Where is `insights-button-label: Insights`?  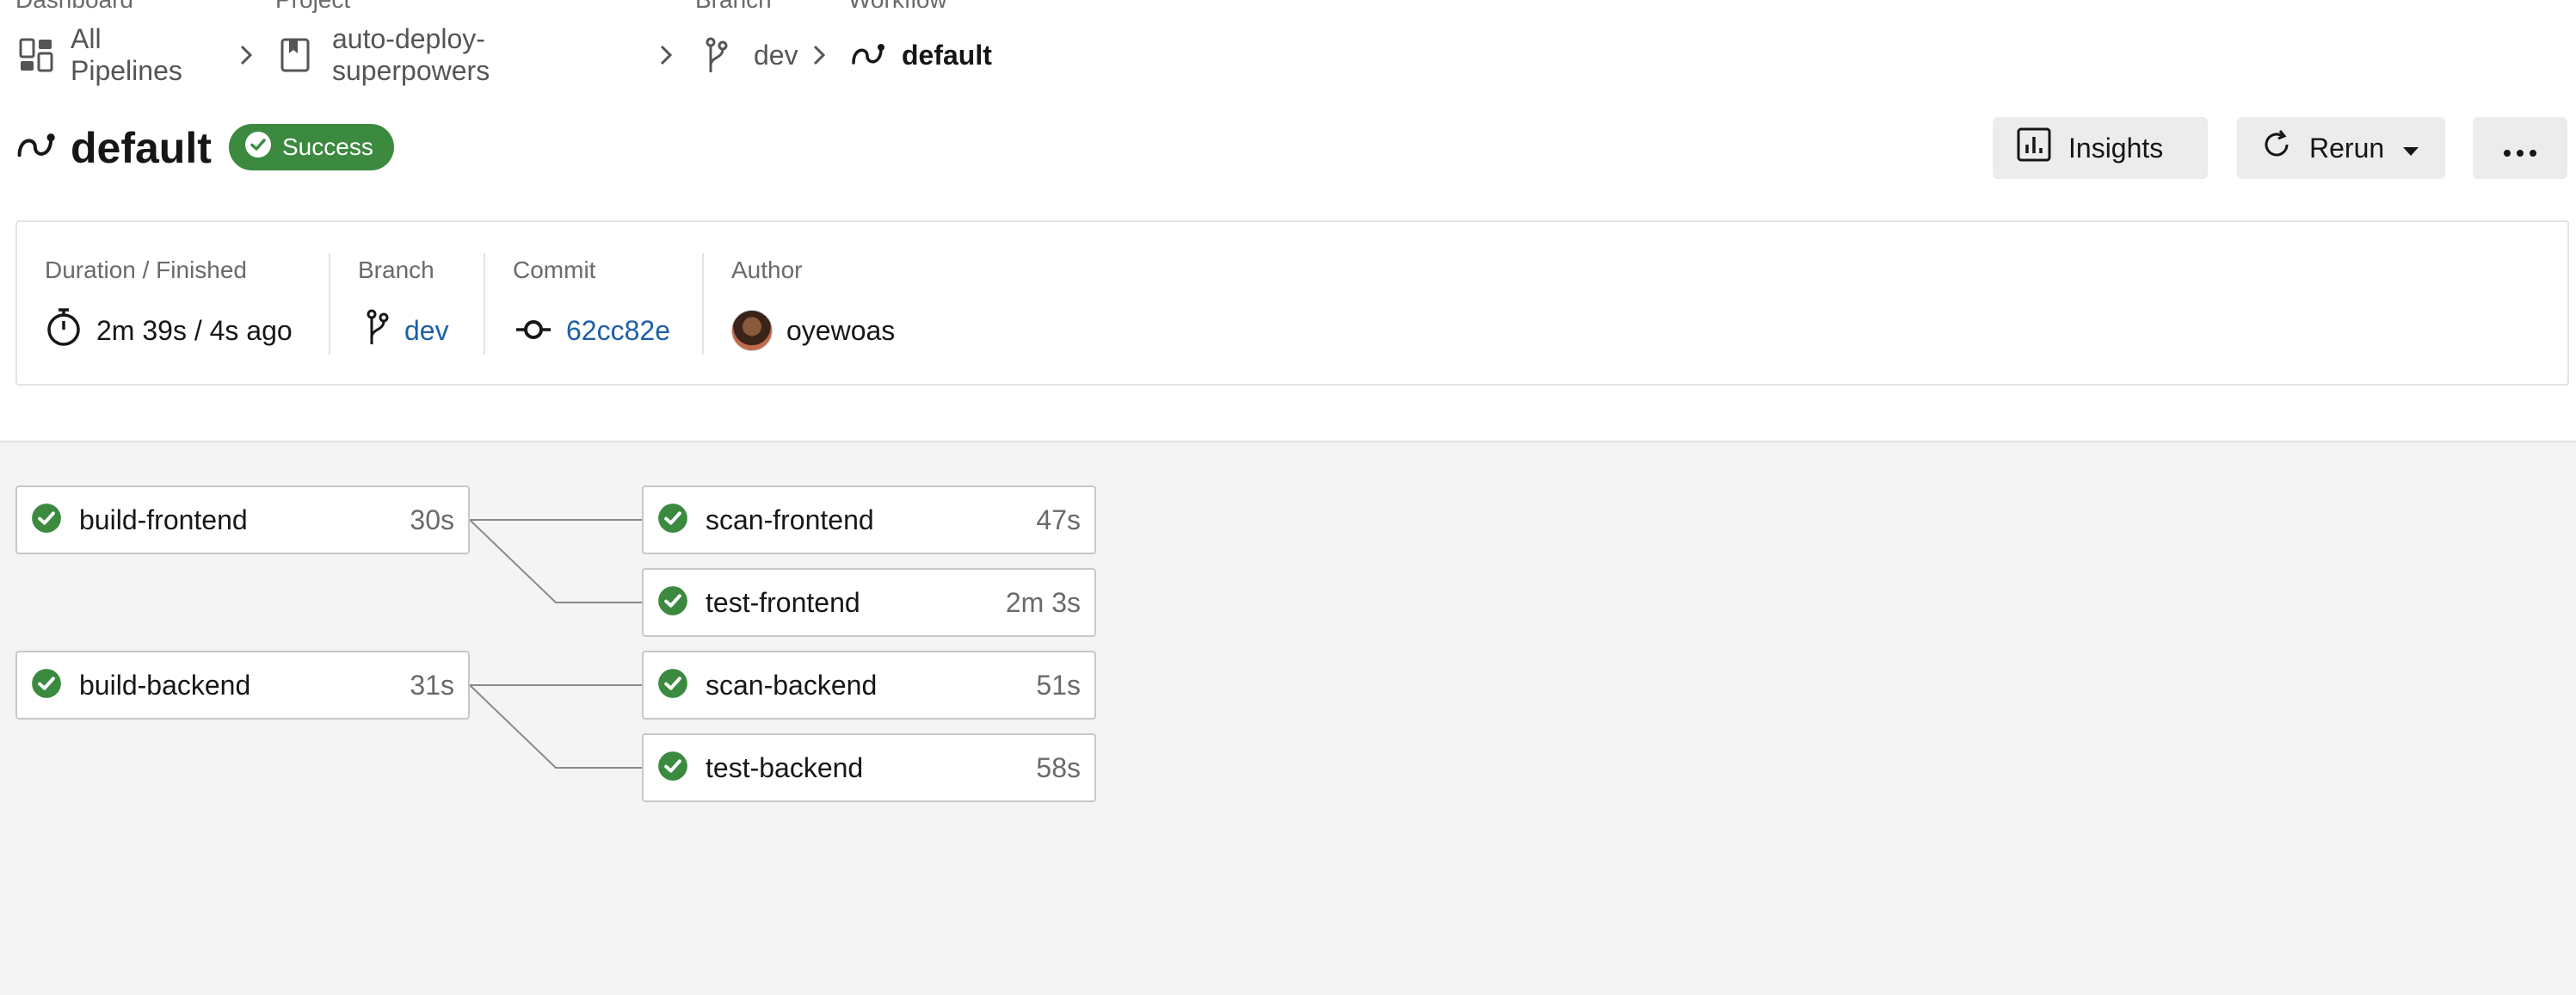 insights-button-label: Insights is located at coordinates (2116, 148).